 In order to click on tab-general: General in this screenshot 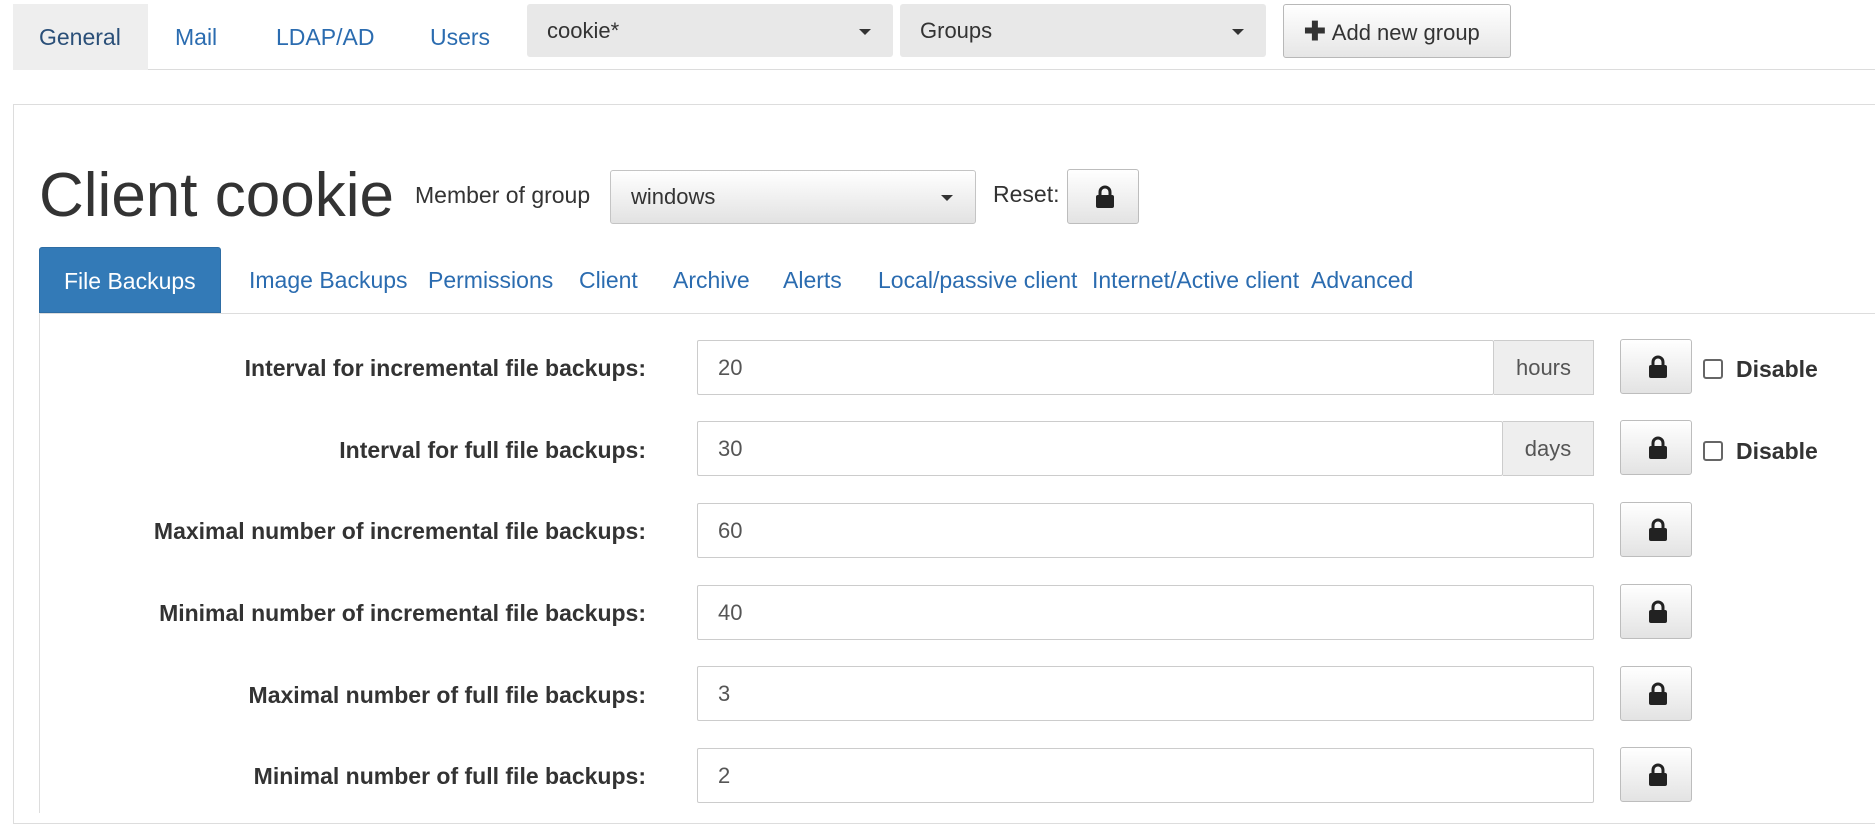, I will do `click(80, 37)`.